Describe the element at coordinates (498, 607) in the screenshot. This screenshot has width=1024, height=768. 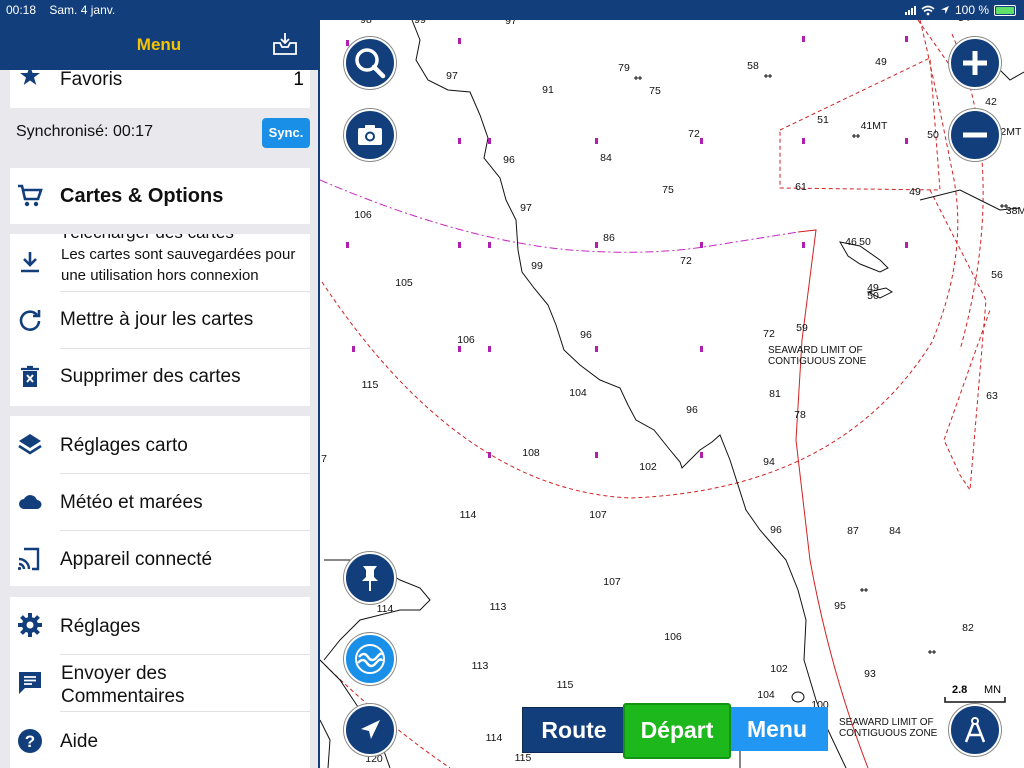
I see `depth-sounding: 113` at that location.